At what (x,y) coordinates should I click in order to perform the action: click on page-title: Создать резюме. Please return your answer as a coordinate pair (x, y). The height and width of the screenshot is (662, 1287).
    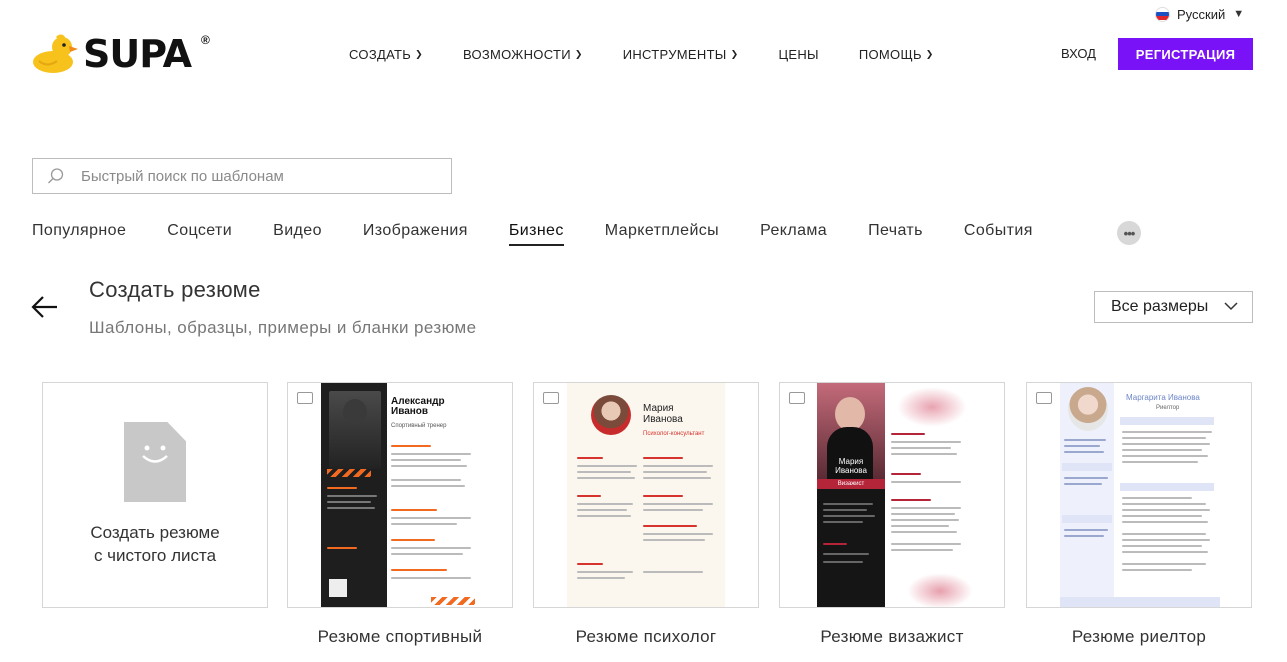
    Looking at the image, I should click on (175, 289).